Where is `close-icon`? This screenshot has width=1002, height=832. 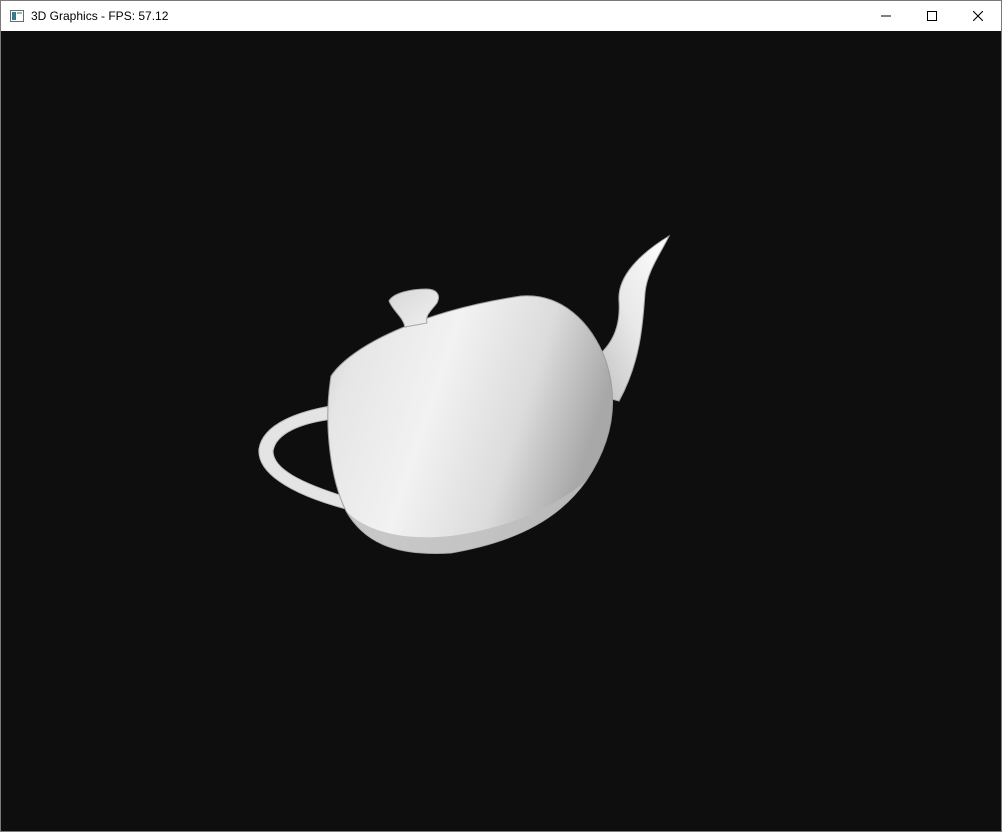 close-icon is located at coordinates (978, 16).